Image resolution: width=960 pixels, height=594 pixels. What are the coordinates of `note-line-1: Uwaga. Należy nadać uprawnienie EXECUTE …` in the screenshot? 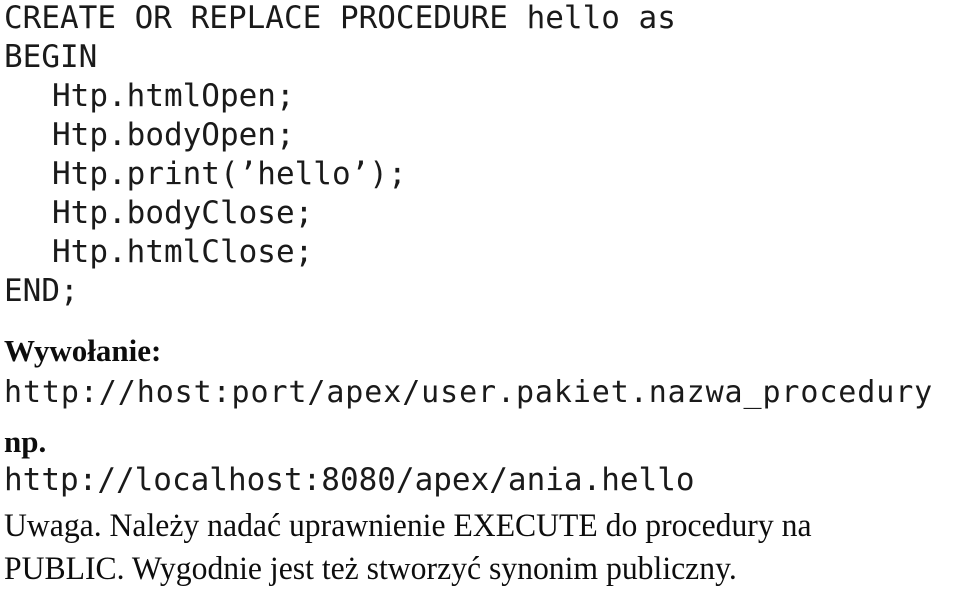 It's located at (408, 526).